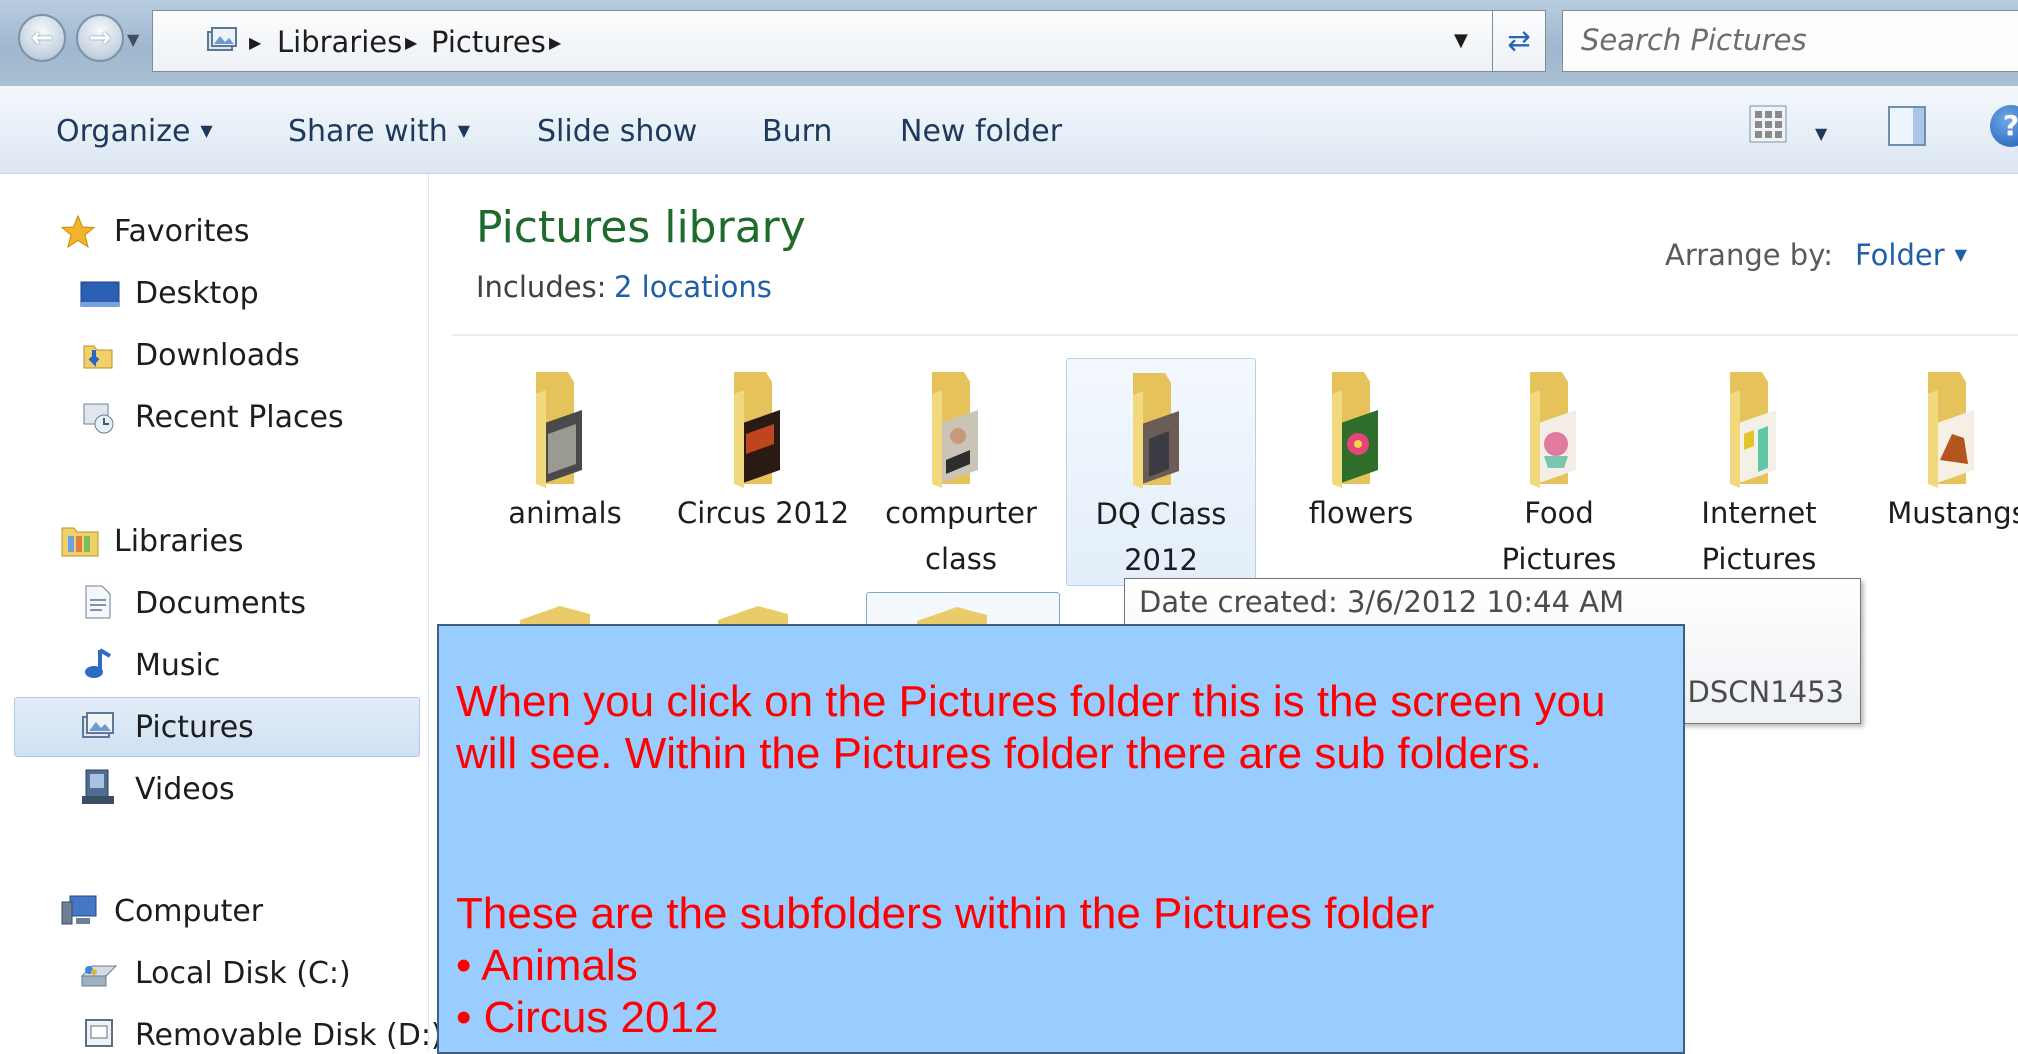  What do you see at coordinates (42, 38) in the screenshot?
I see `back-button: ←` at bounding box center [42, 38].